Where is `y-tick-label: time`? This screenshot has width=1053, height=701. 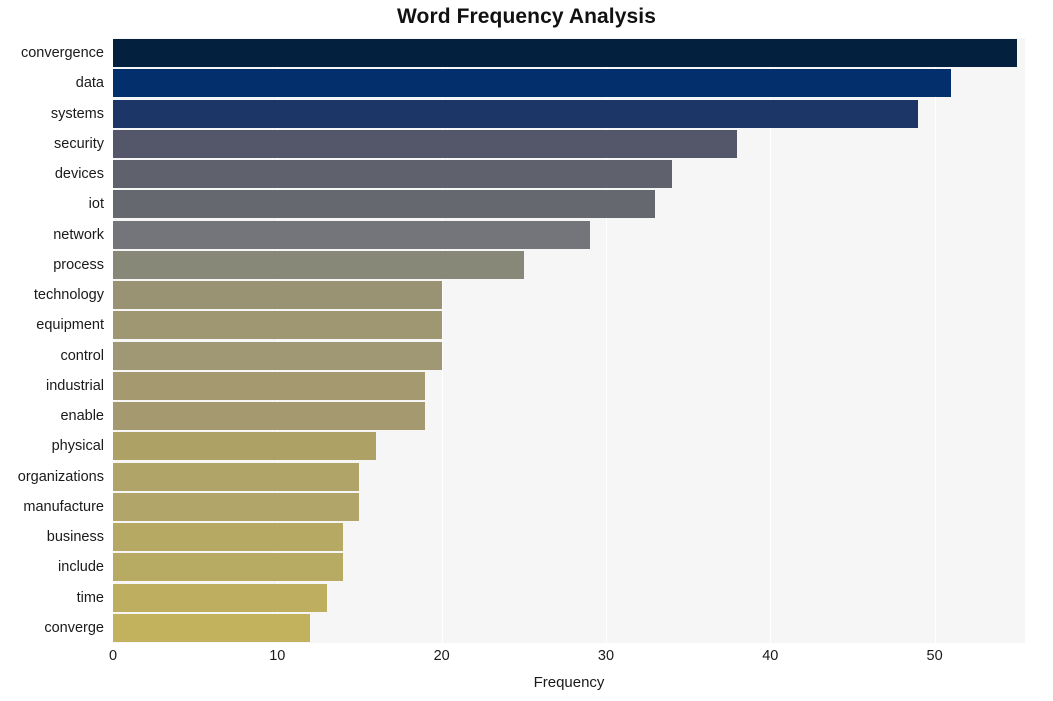
y-tick-label: time is located at coordinates (90, 597).